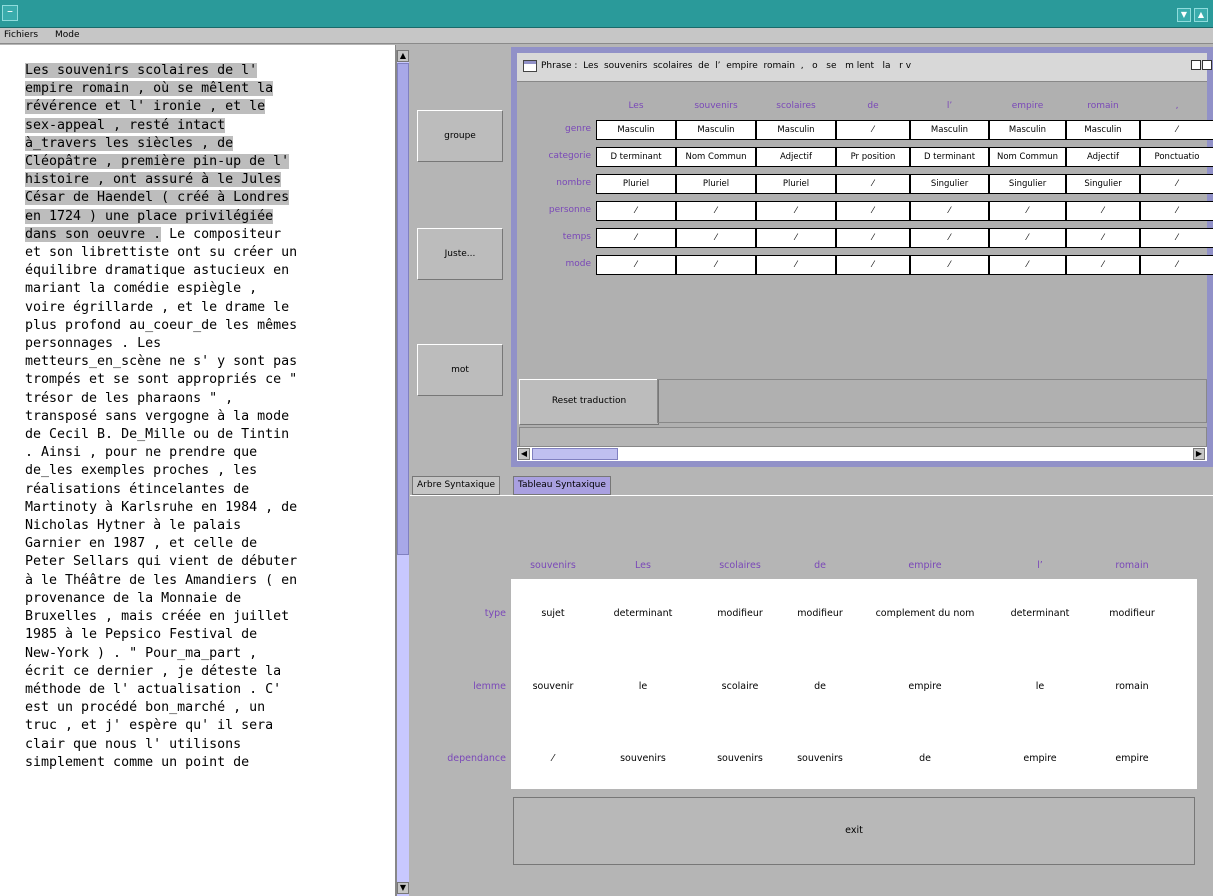  Describe the element at coordinates (740, 686) in the screenshot. I see `syntax-cell: scolaire` at that location.